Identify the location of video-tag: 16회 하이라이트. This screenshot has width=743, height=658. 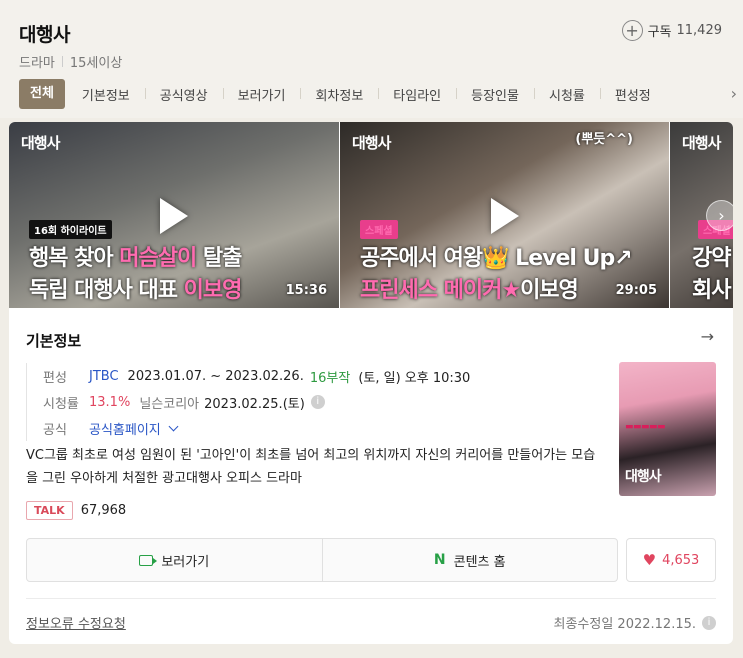
(70, 229).